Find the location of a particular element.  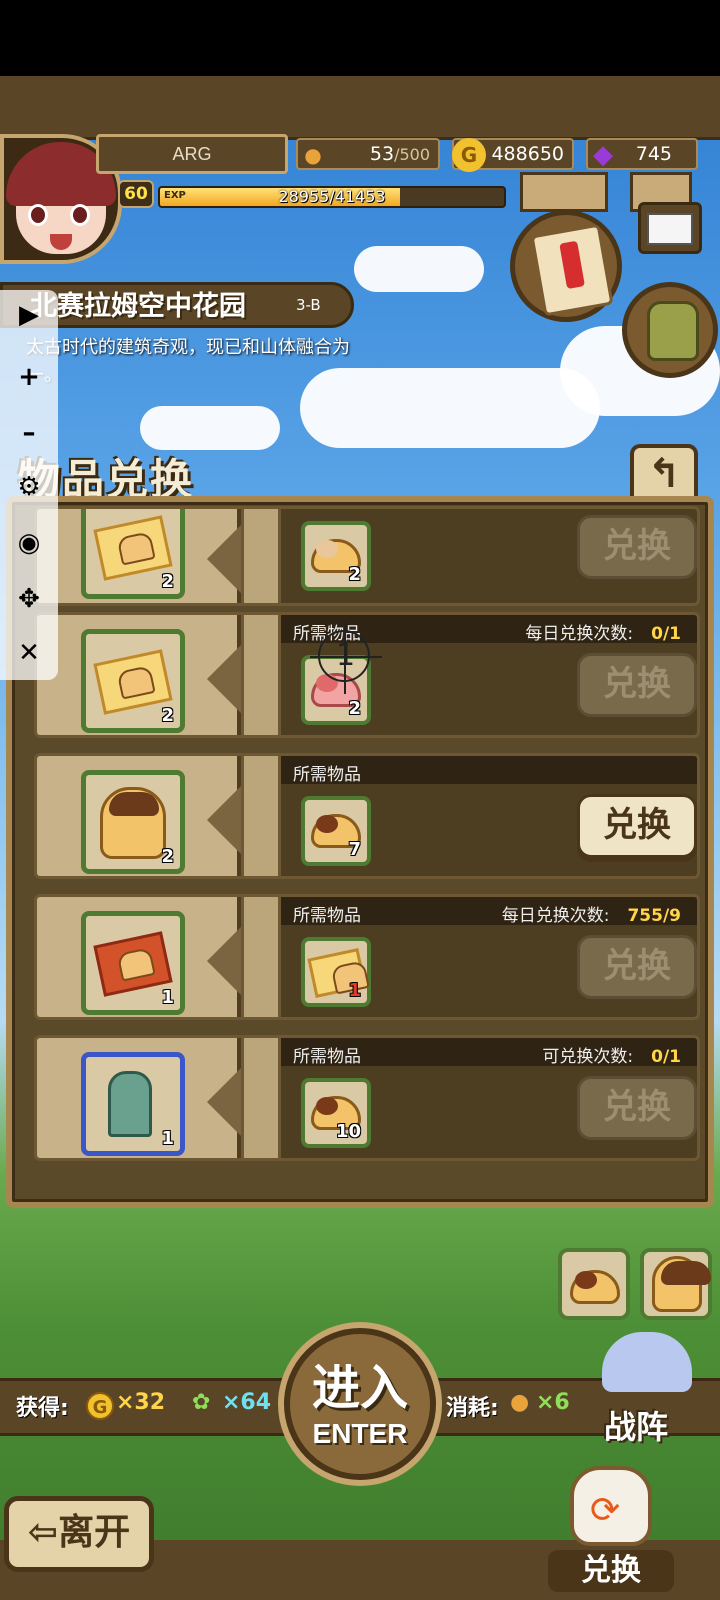

hide-eye-icon: ◉ is located at coordinates (29, 543).